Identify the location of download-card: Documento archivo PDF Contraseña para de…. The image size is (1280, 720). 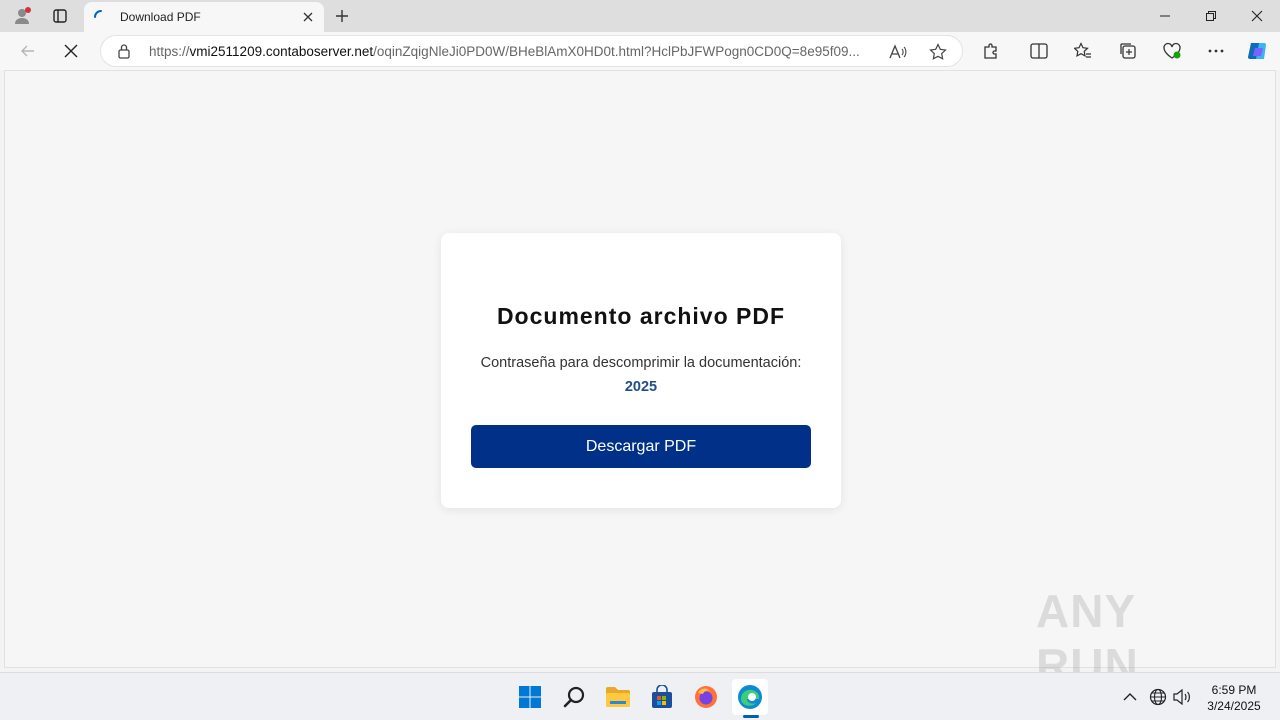
(641, 370).